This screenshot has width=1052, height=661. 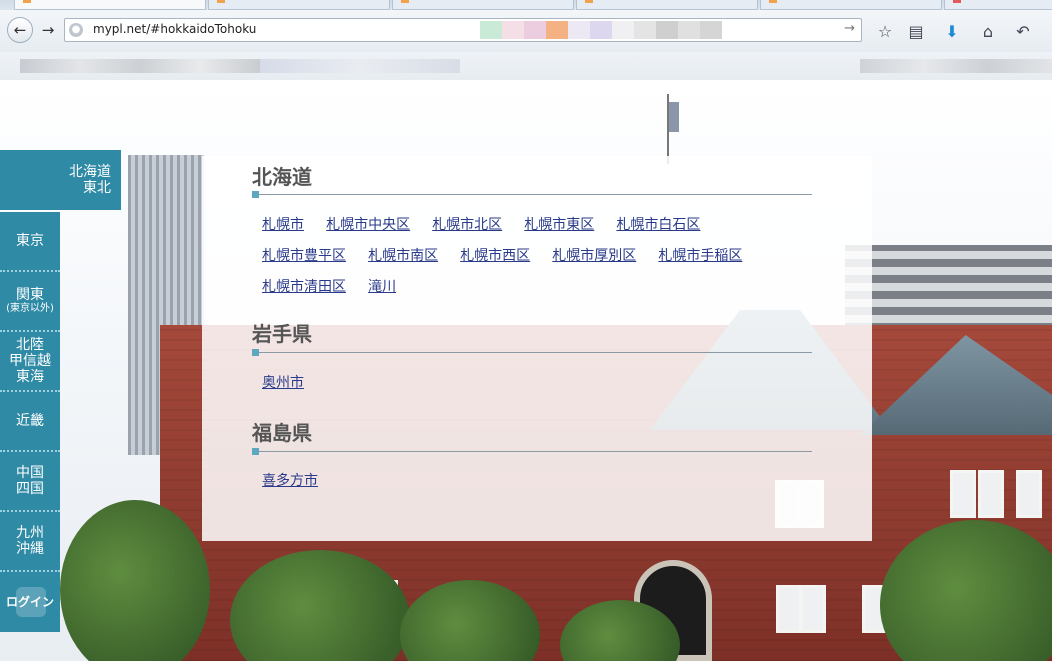 I want to click on undo-icon: ↶, so click(x=1023, y=31).